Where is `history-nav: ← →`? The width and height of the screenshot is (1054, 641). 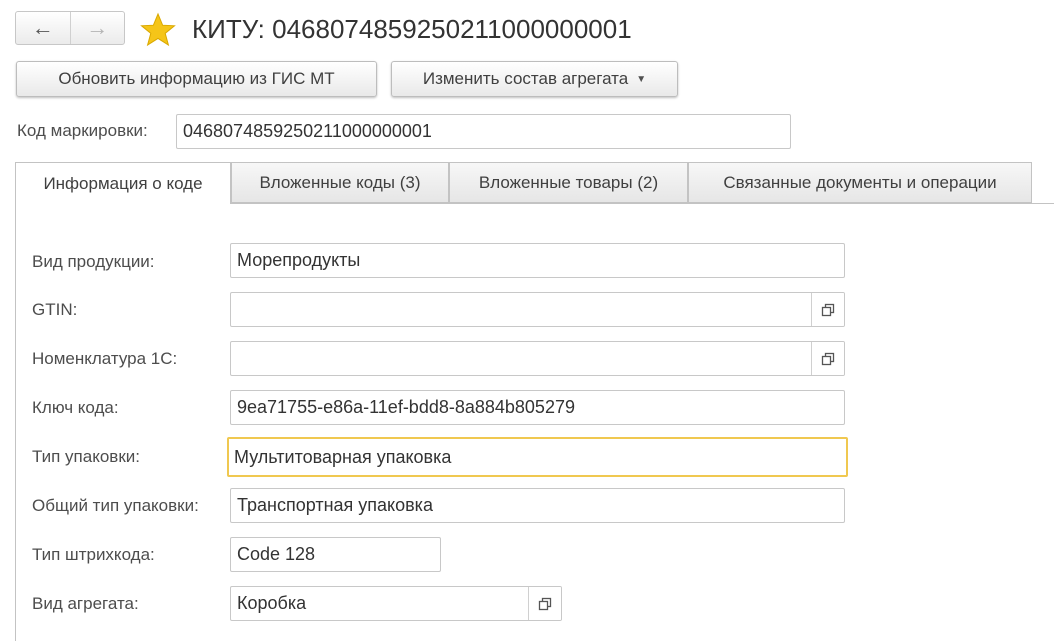
history-nav: ← → is located at coordinates (70, 28).